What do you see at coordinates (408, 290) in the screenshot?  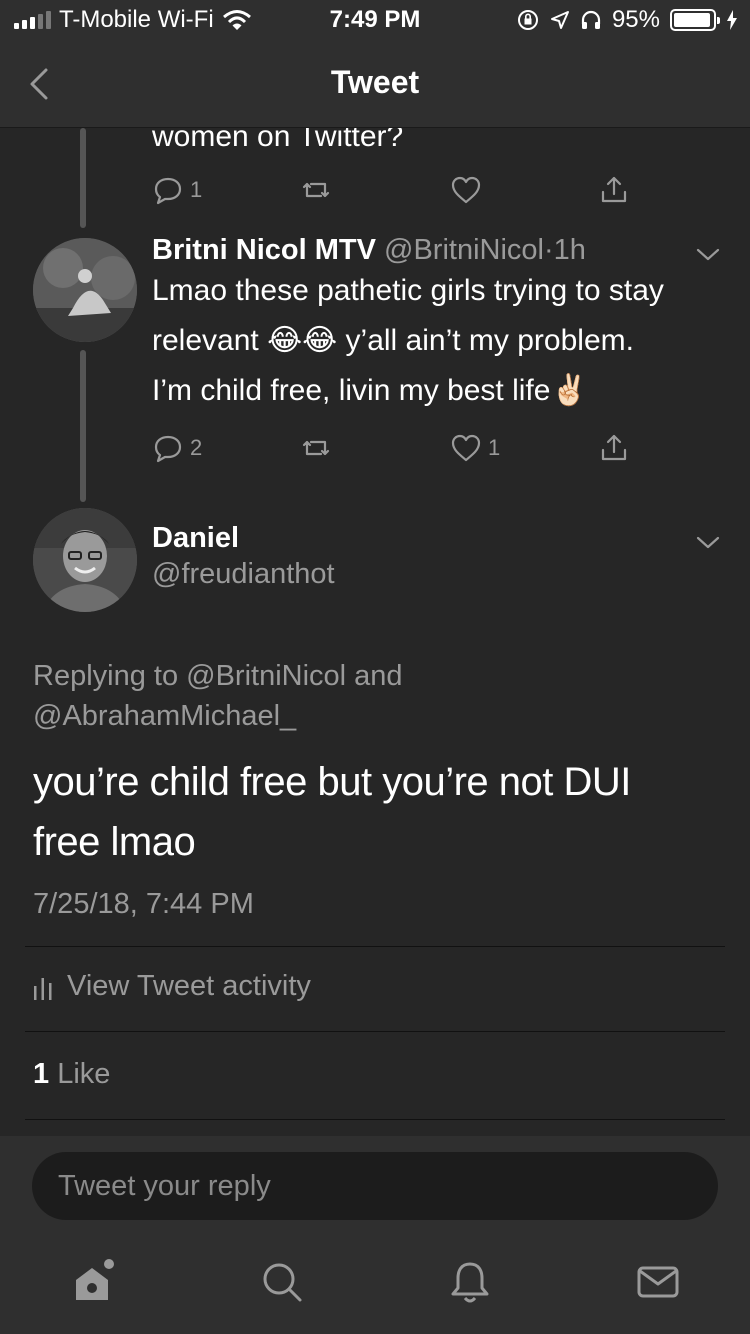 I see `tweet-line: Lmao these pathetic girls trying to stay` at bounding box center [408, 290].